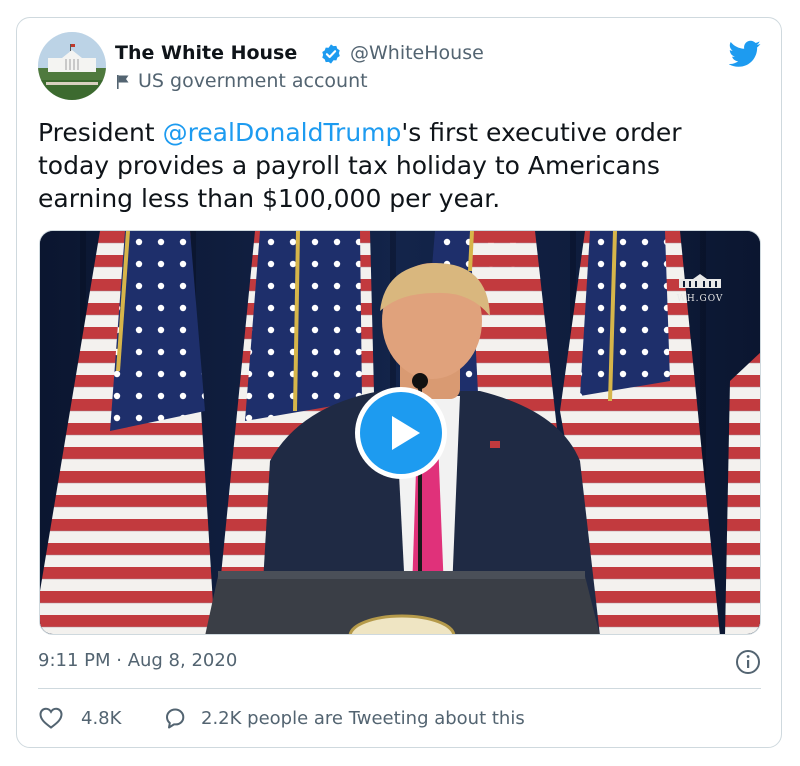  I want to click on author-avatar, so click(72, 66).